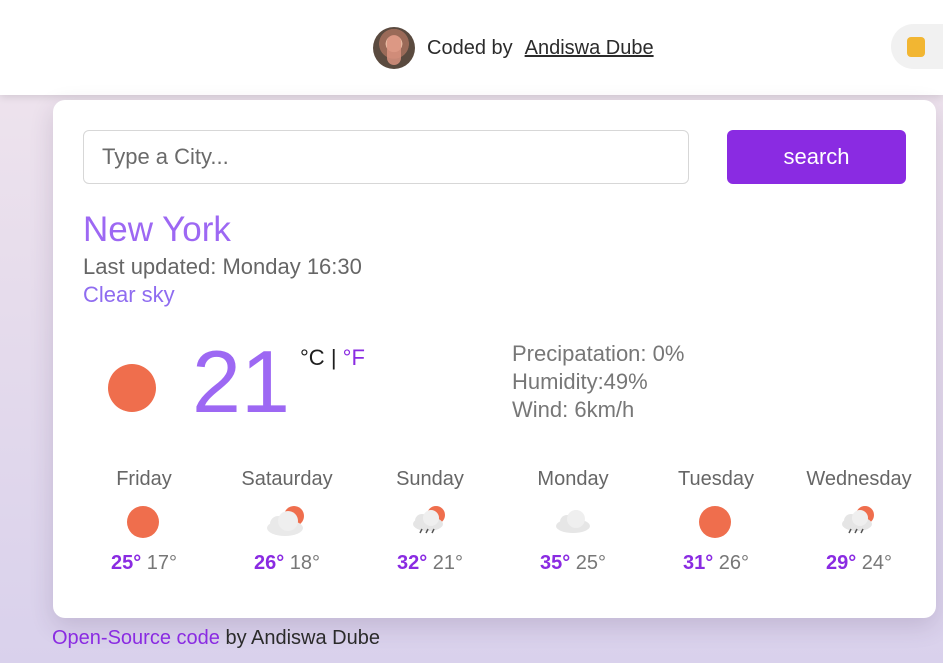 This screenshot has width=943, height=663. What do you see at coordinates (448, 563) in the screenshot?
I see `forecast-min: 21°` at bounding box center [448, 563].